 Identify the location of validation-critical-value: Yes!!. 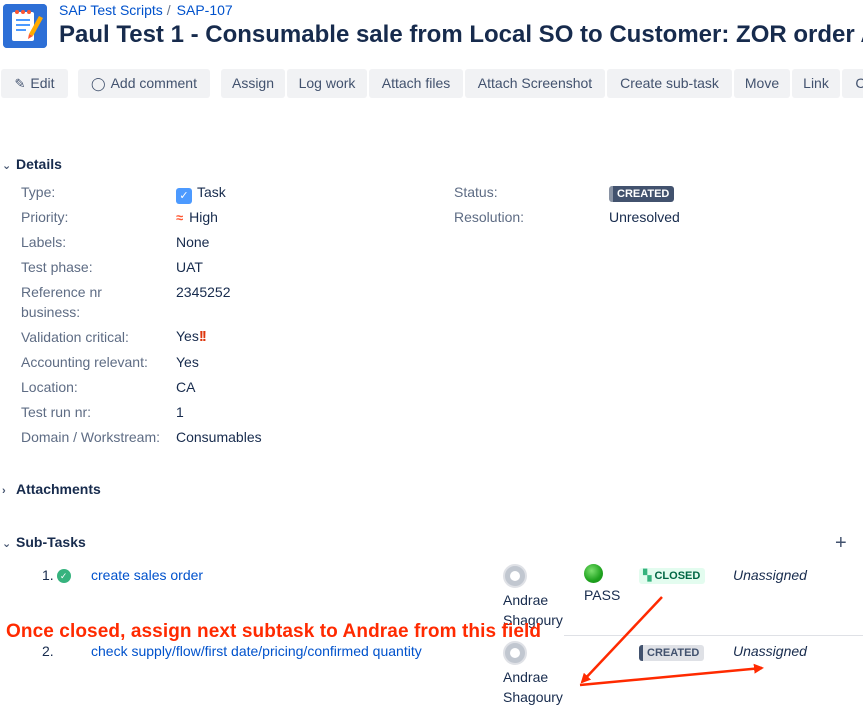
(191, 336).